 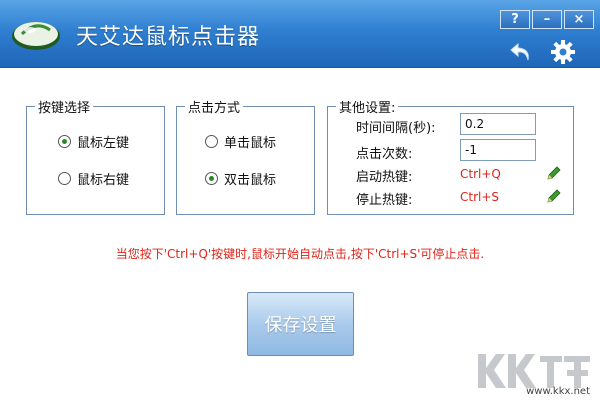 What do you see at coordinates (250, 143) in the screenshot?
I see `radio-label: 单击鼠标` at bounding box center [250, 143].